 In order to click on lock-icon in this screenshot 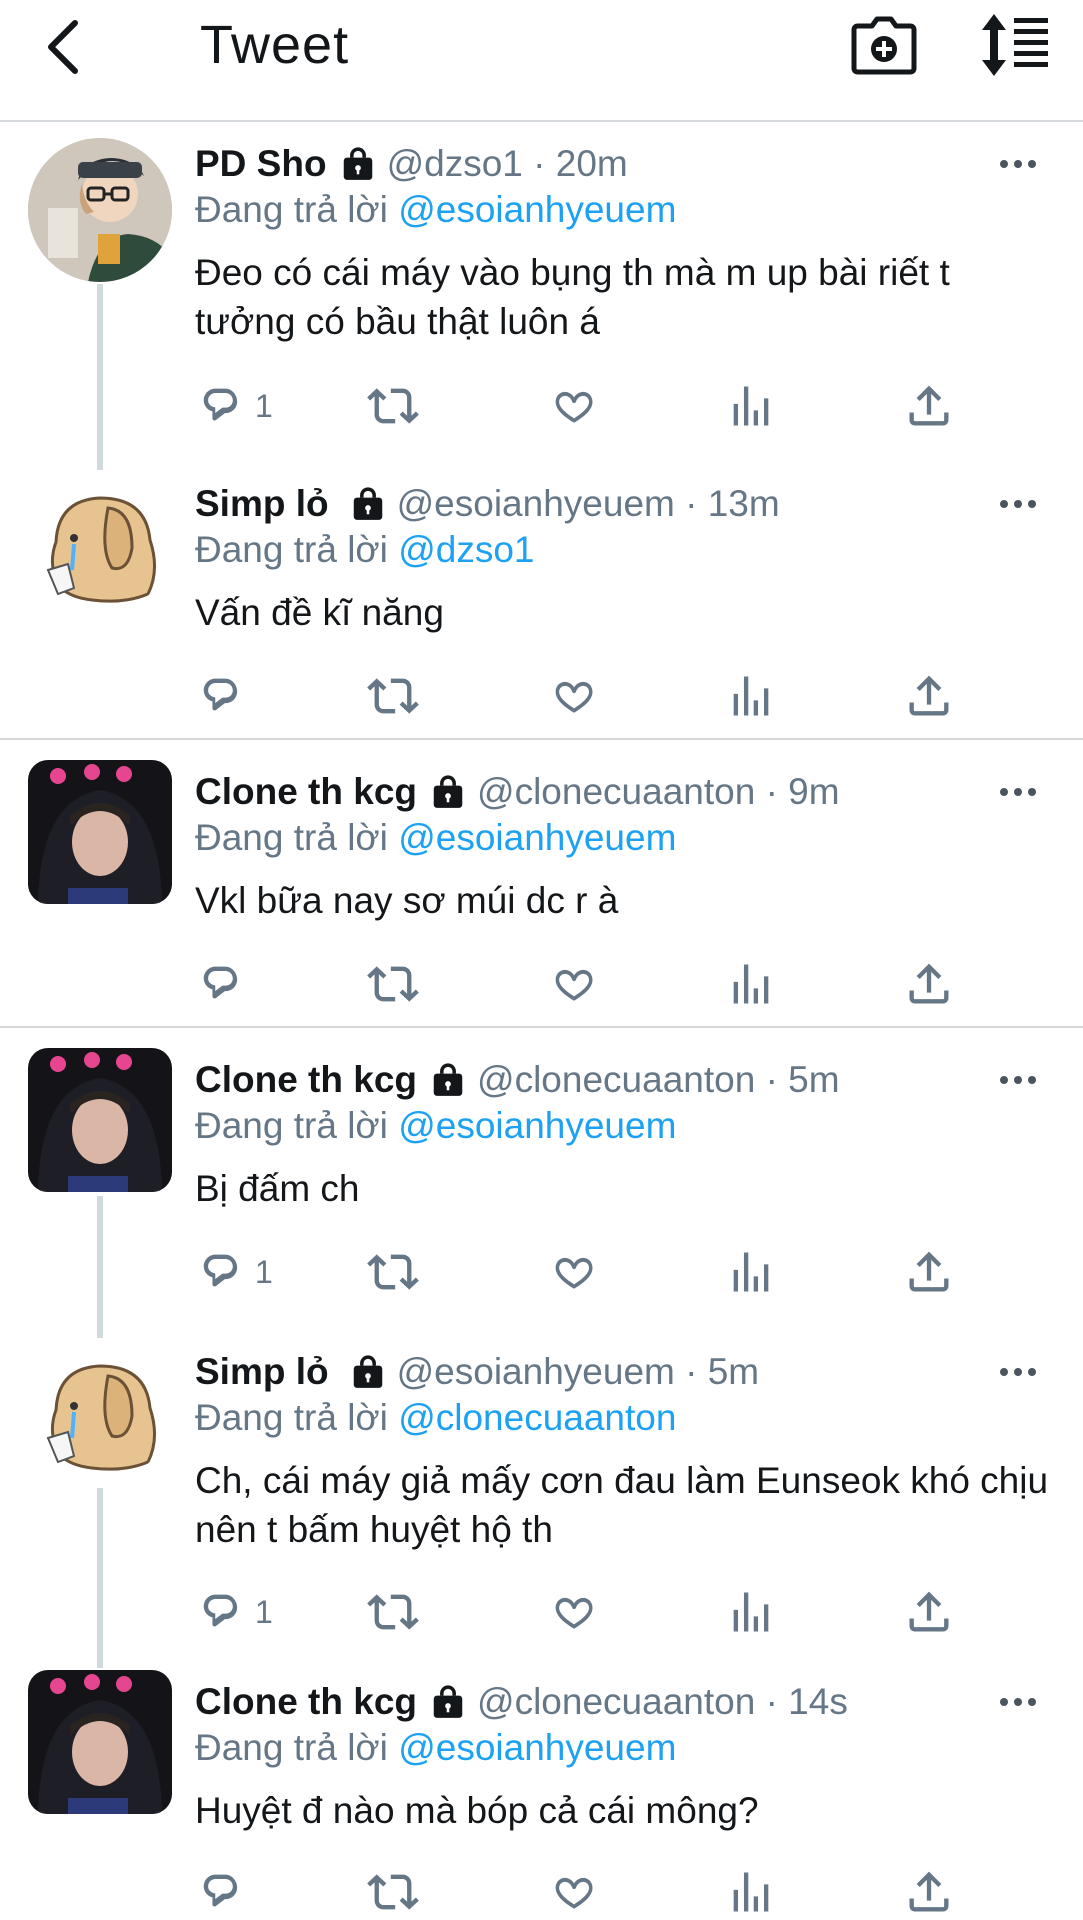, I will do `click(448, 1702)`.